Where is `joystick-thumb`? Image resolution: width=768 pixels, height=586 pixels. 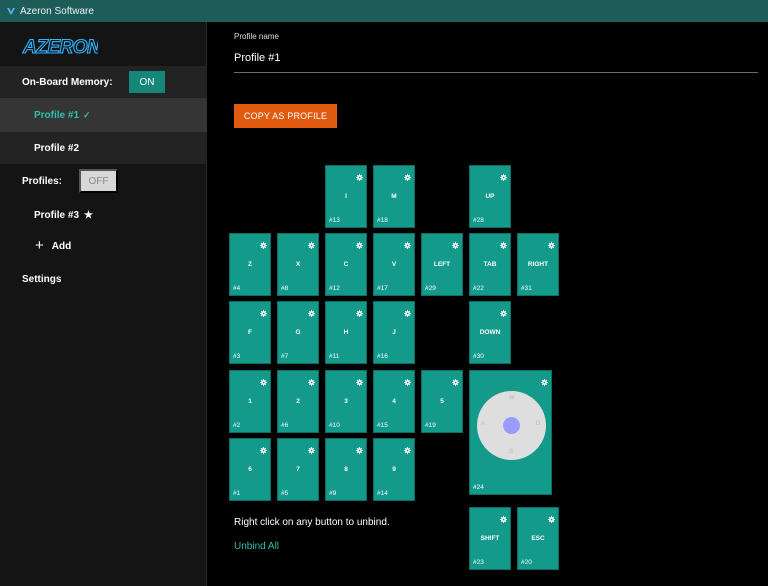
joystick-thumb is located at coordinates (511, 425).